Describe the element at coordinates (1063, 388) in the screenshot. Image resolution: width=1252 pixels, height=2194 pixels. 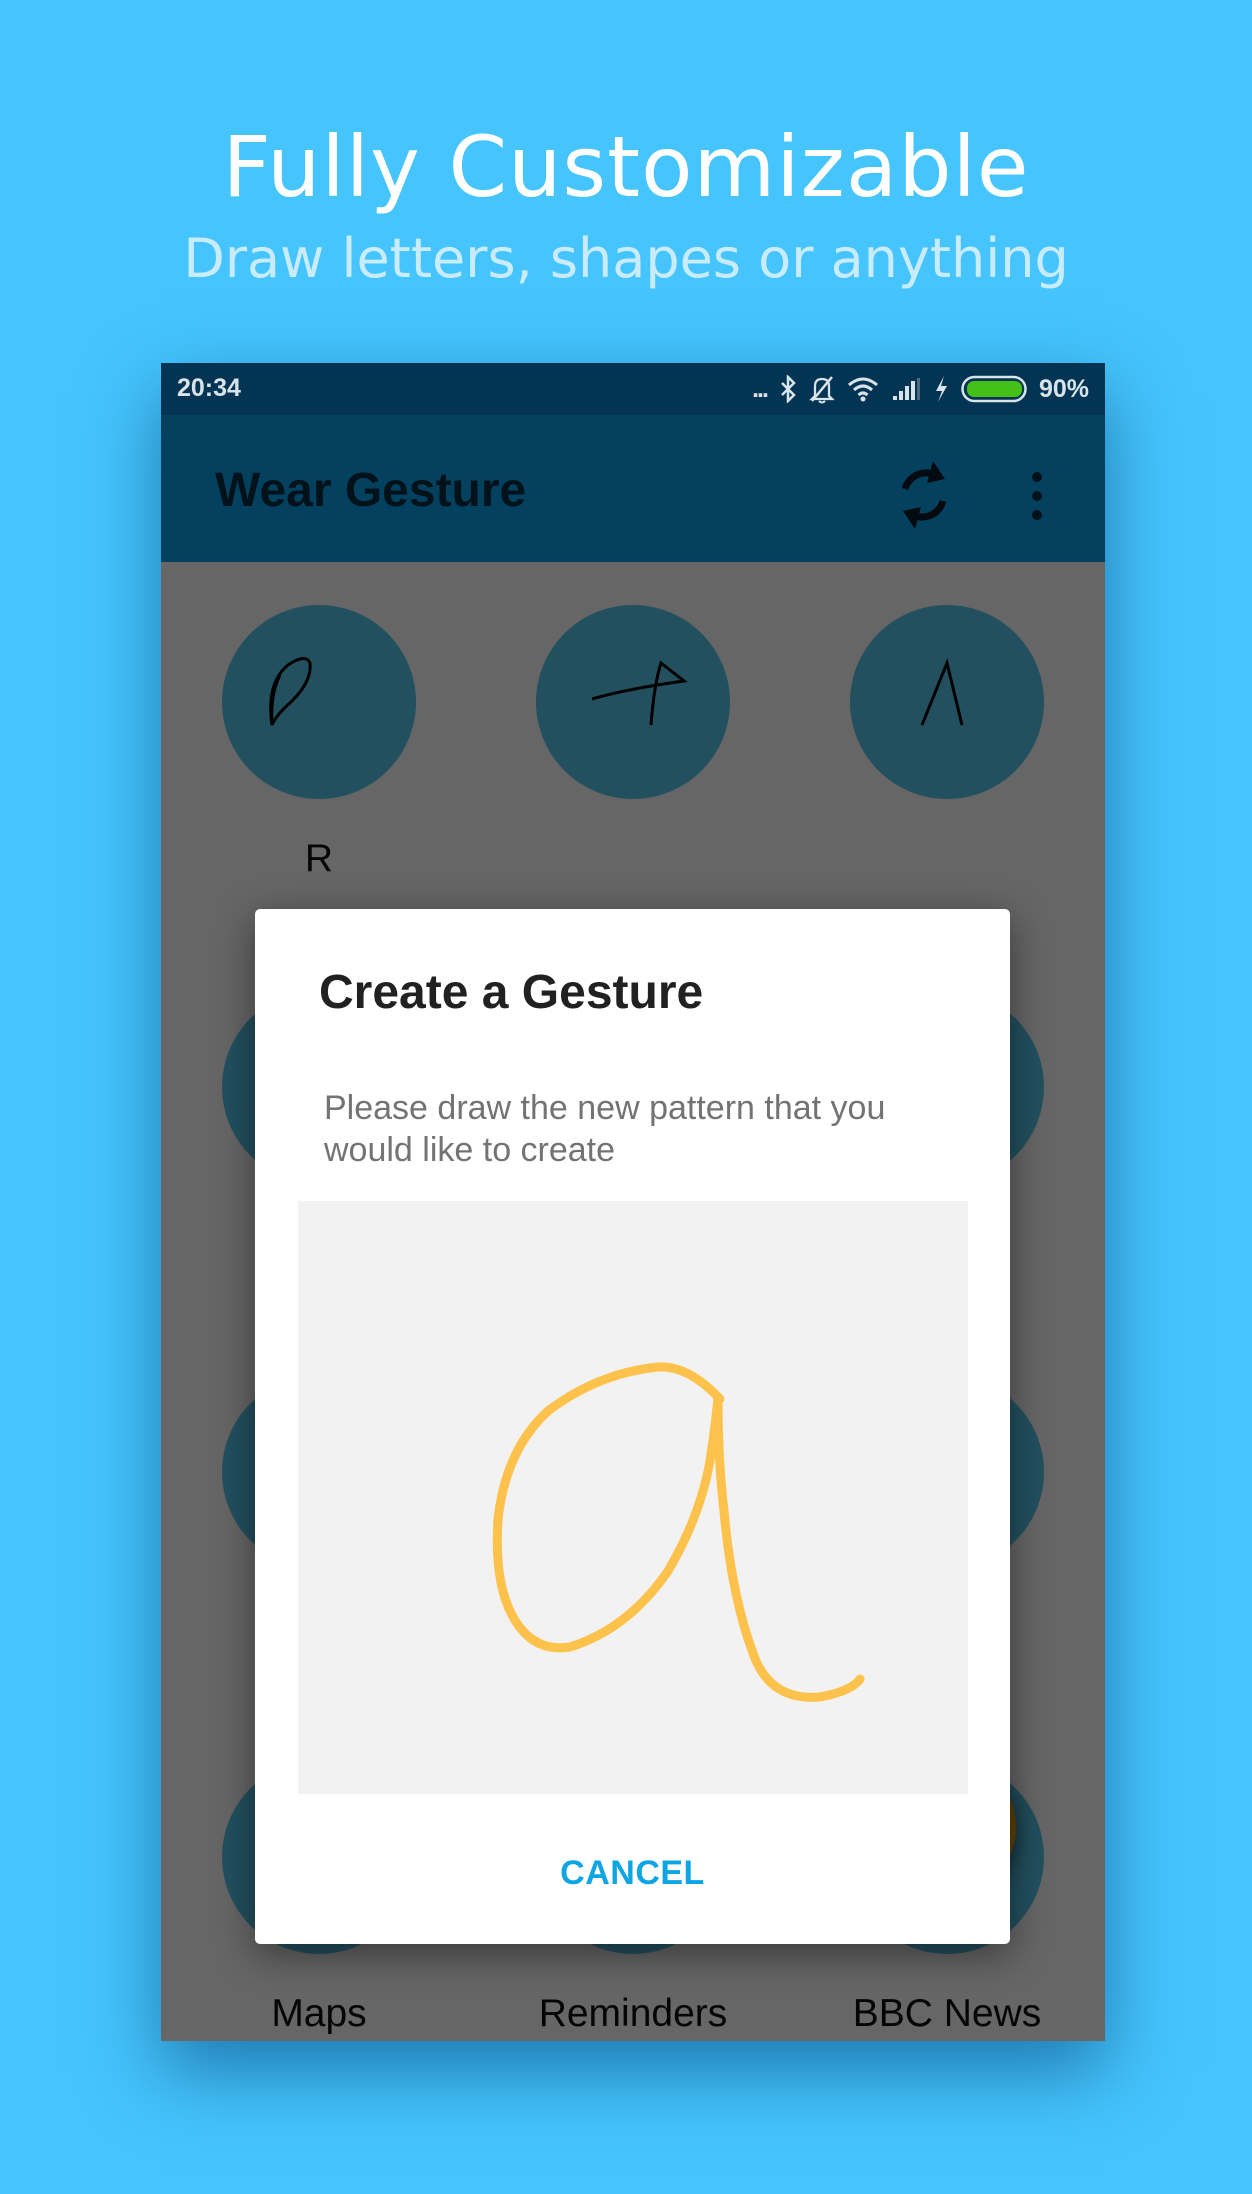
I see `battery-percent: 90%` at that location.